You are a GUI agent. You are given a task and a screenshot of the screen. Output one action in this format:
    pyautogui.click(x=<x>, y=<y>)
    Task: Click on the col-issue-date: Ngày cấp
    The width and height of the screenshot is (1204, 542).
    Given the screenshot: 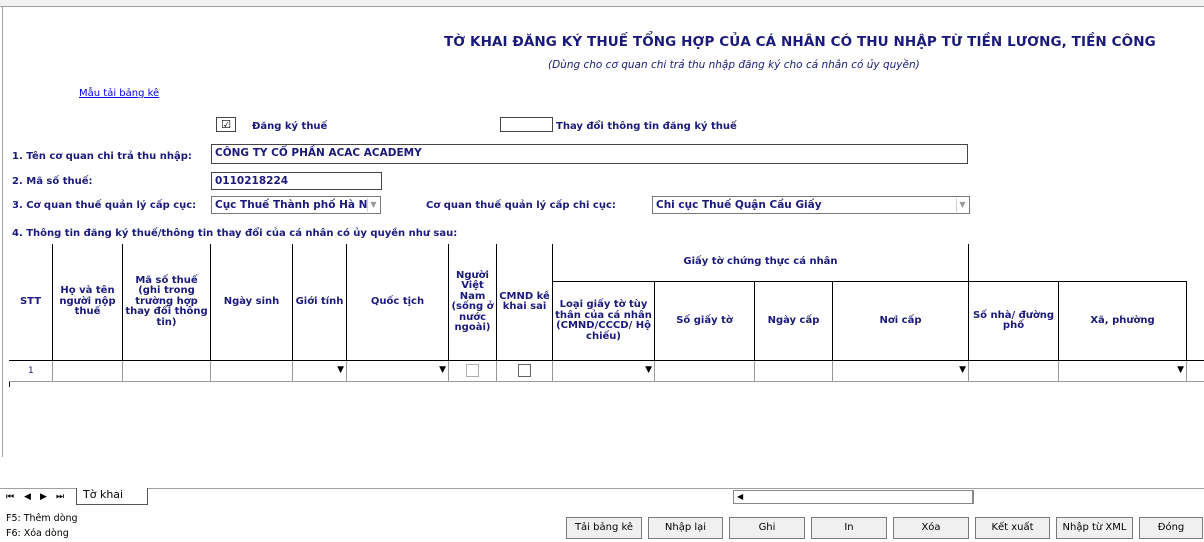 What is the action you would take?
    pyautogui.click(x=794, y=321)
    